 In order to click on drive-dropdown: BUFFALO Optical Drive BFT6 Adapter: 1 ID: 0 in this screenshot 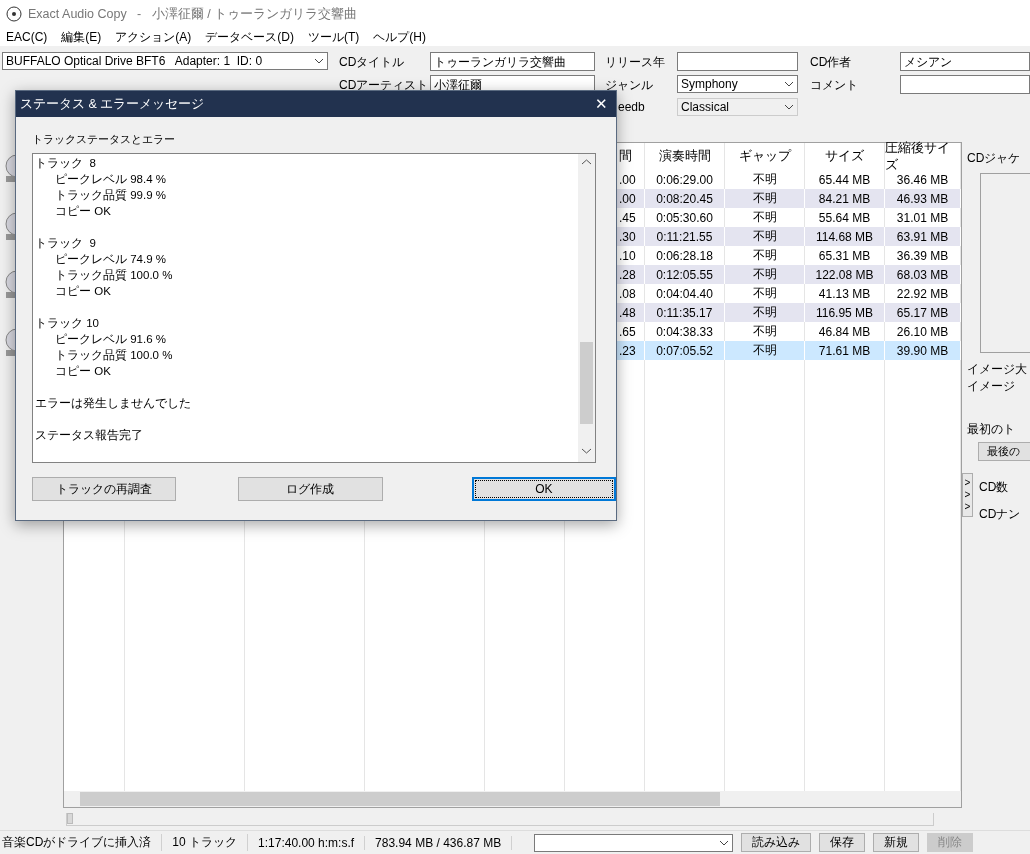, I will do `click(165, 61)`.